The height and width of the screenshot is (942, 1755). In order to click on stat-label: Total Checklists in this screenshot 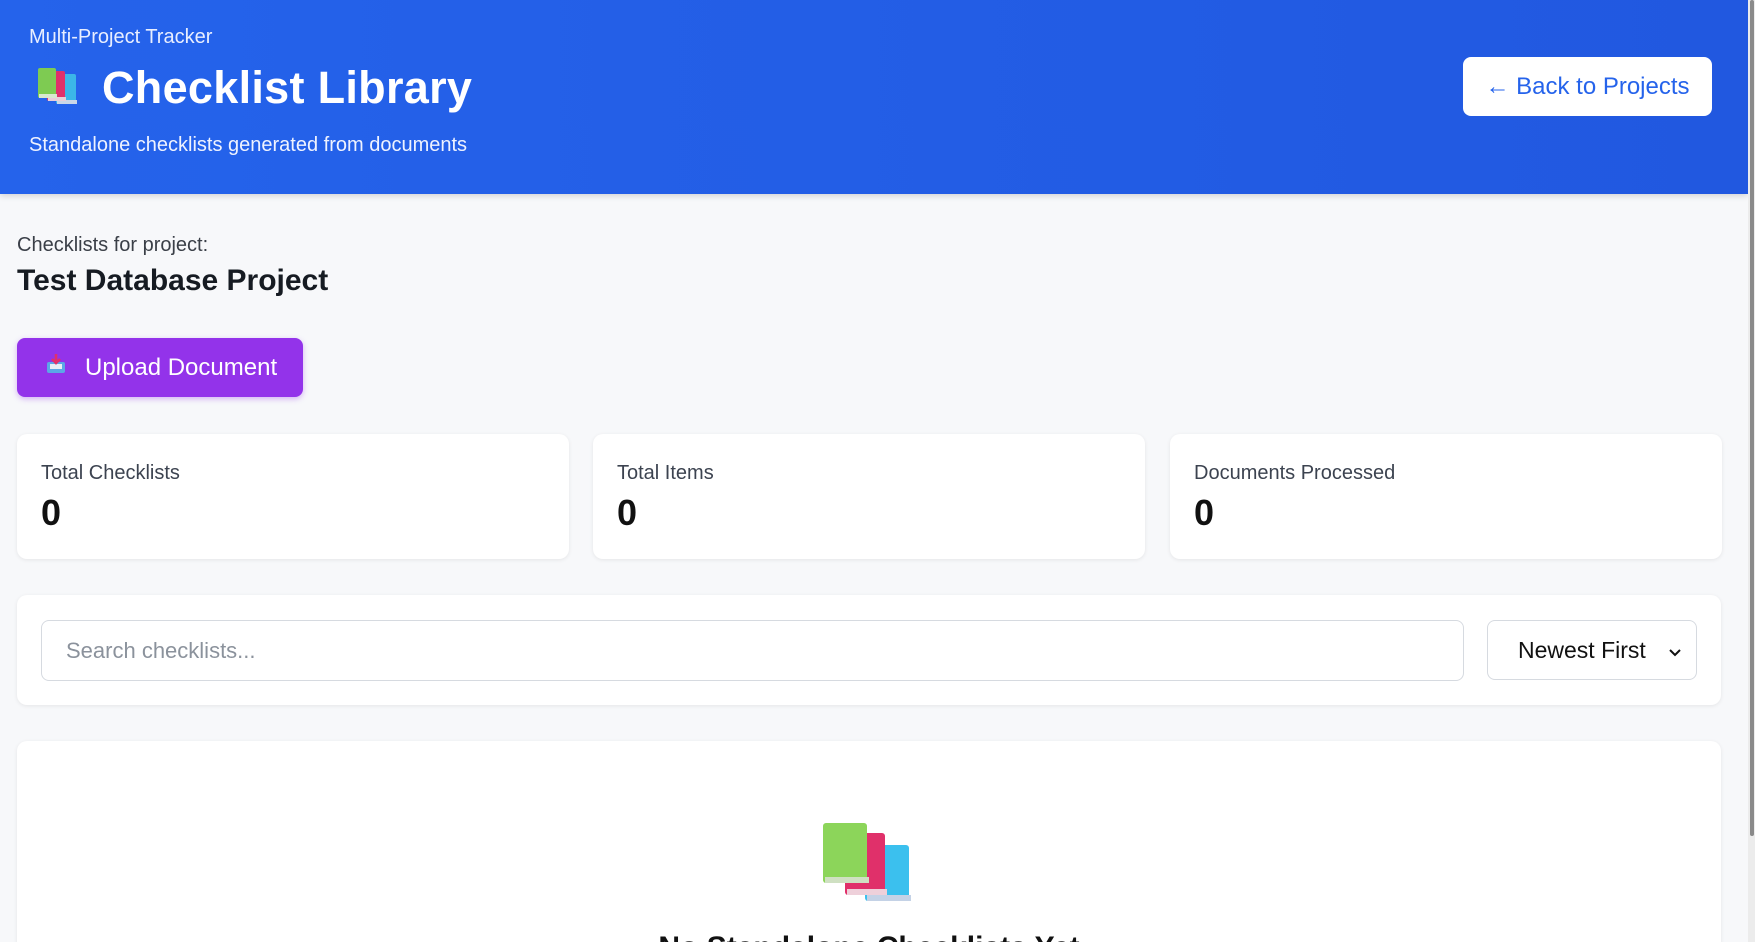, I will do `click(110, 473)`.